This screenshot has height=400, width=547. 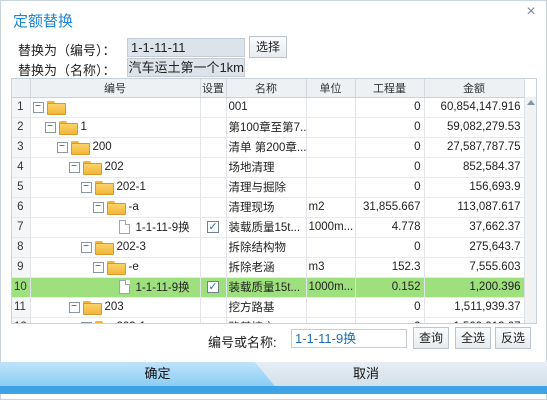 What do you see at coordinates (268, 247) in the screenshot?
I see `table-row: 8 − 202-3 拆除结构物 0 275,643.7` at bounding box center [268, 247].